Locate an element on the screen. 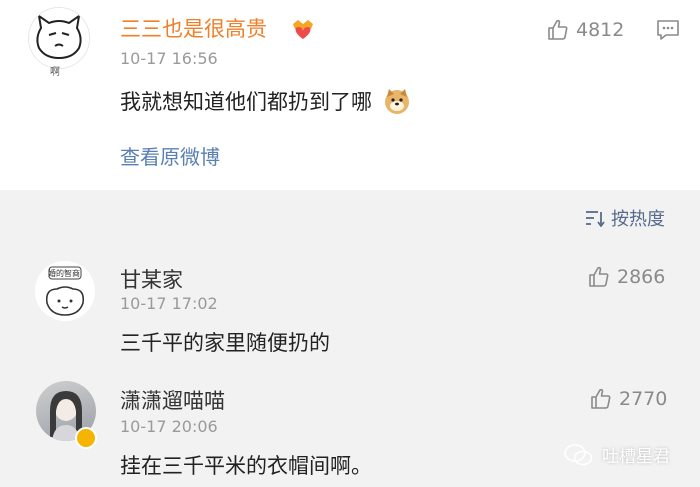 The image size is (700, 487). sort-by-hot-button: 按热度 is located at coordinates (625, 218).